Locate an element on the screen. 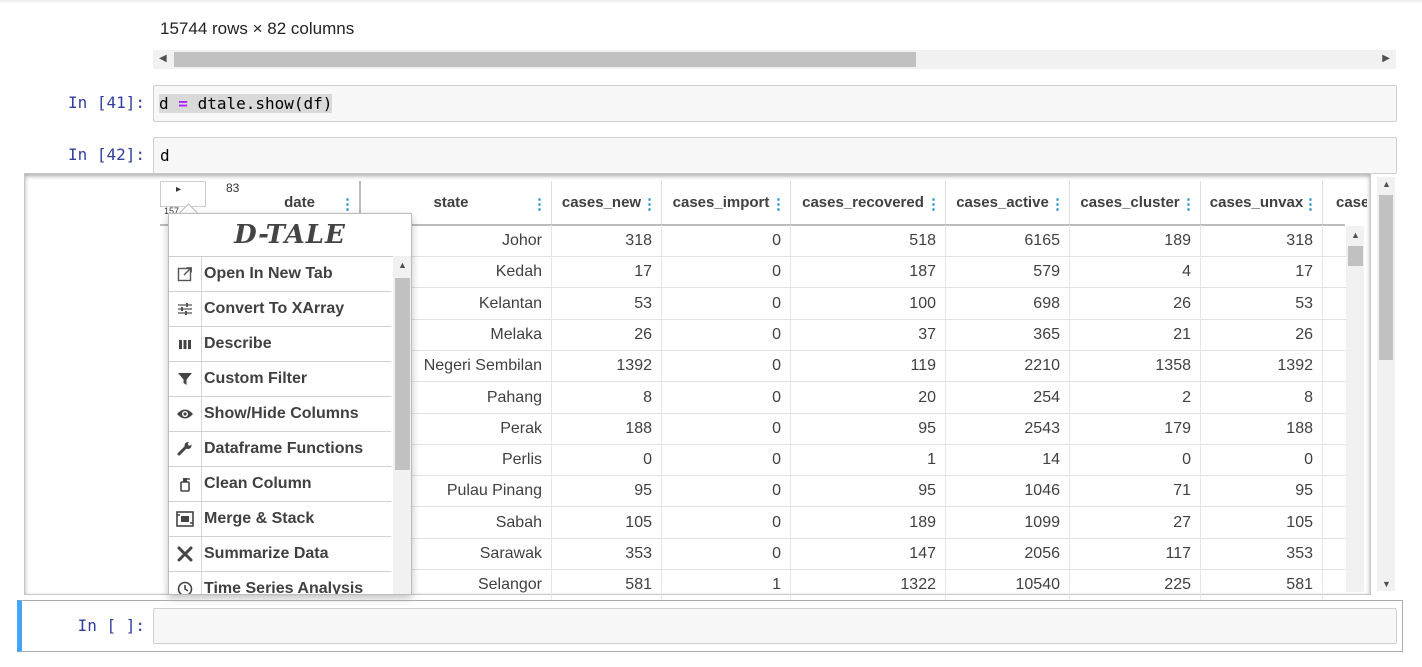 This screenshot has width=1422, height=667. cell-cases-new: 8 is located at coordinates (607, 397).